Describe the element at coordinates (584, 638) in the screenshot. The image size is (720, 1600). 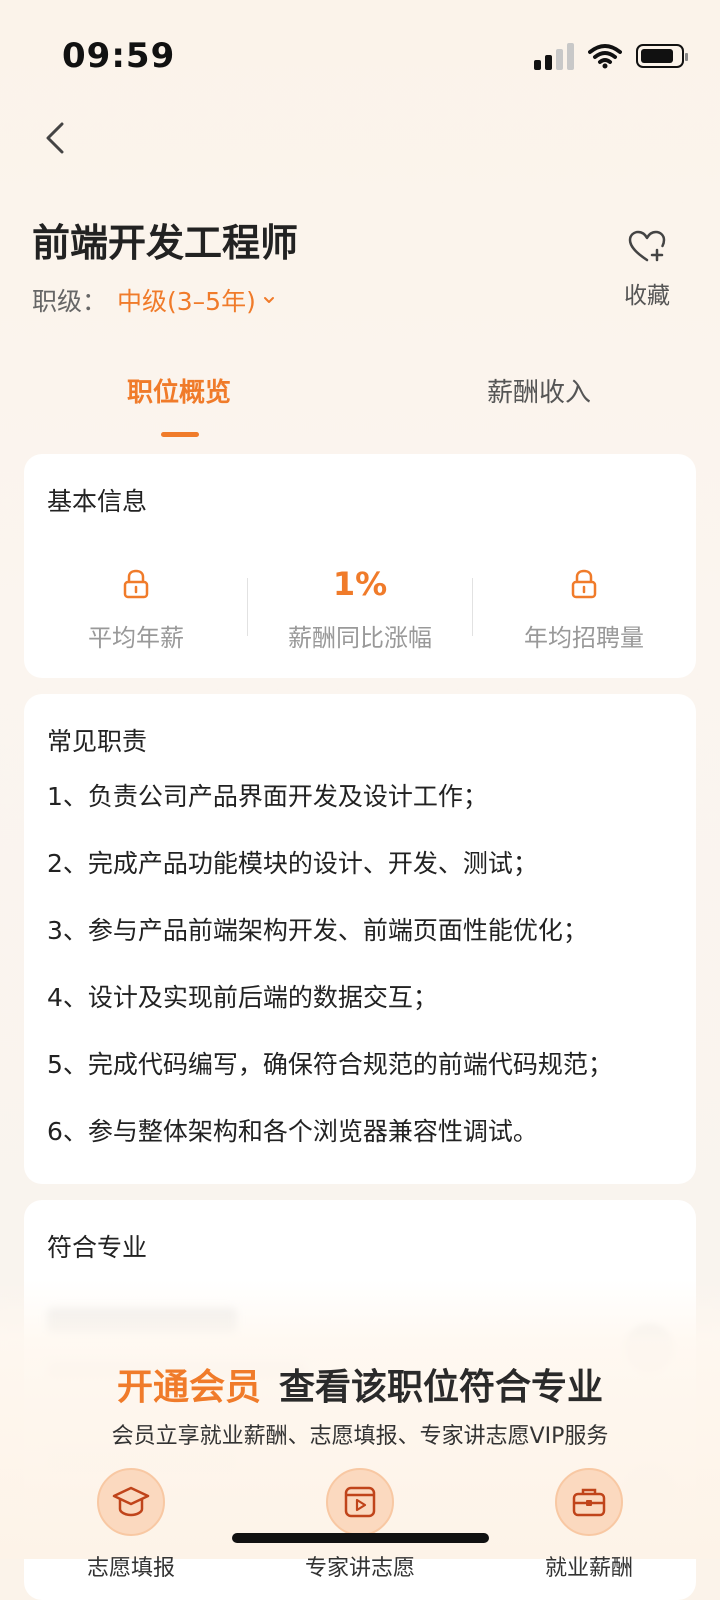
I see `stat-label: 年均招聘量` at that location.